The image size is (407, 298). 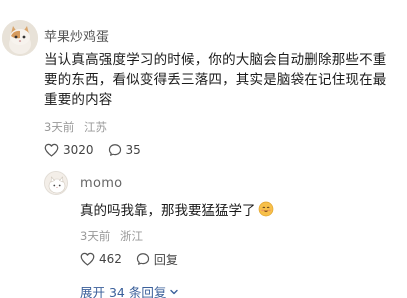 I want to click on comment-meta: 3天前 江苏, so click(x=75, y=127).